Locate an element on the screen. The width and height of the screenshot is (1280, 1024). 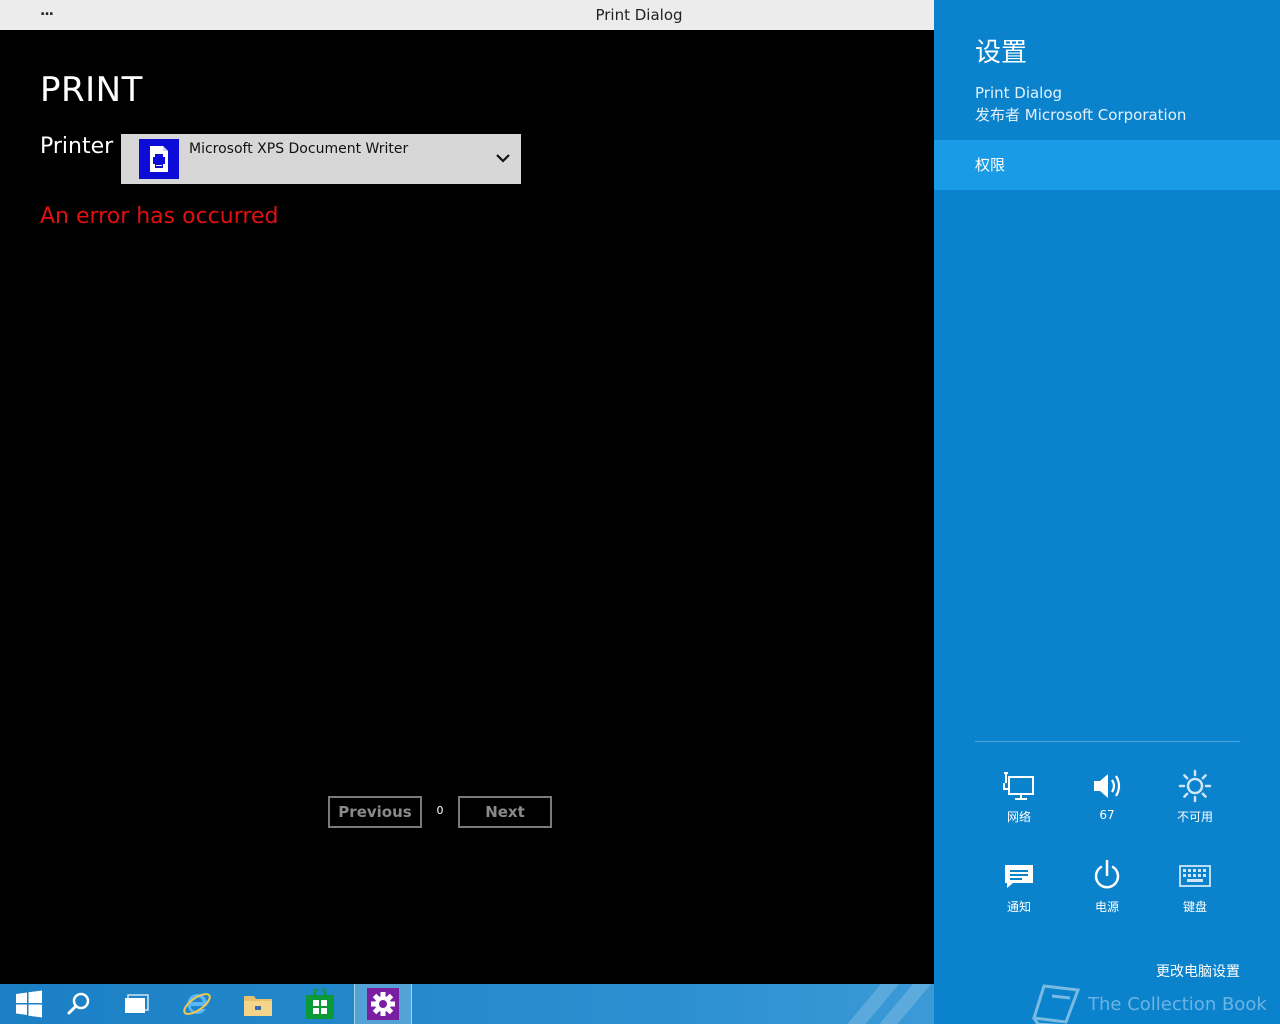
internet-explorer-icon is located at coordinates (197, 1004).